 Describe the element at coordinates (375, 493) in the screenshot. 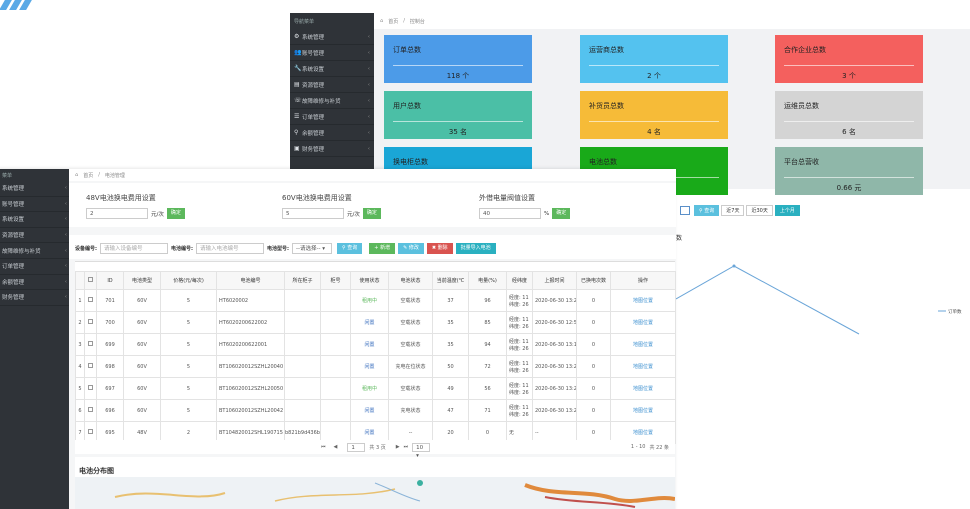

I see `battery-map` at that location.